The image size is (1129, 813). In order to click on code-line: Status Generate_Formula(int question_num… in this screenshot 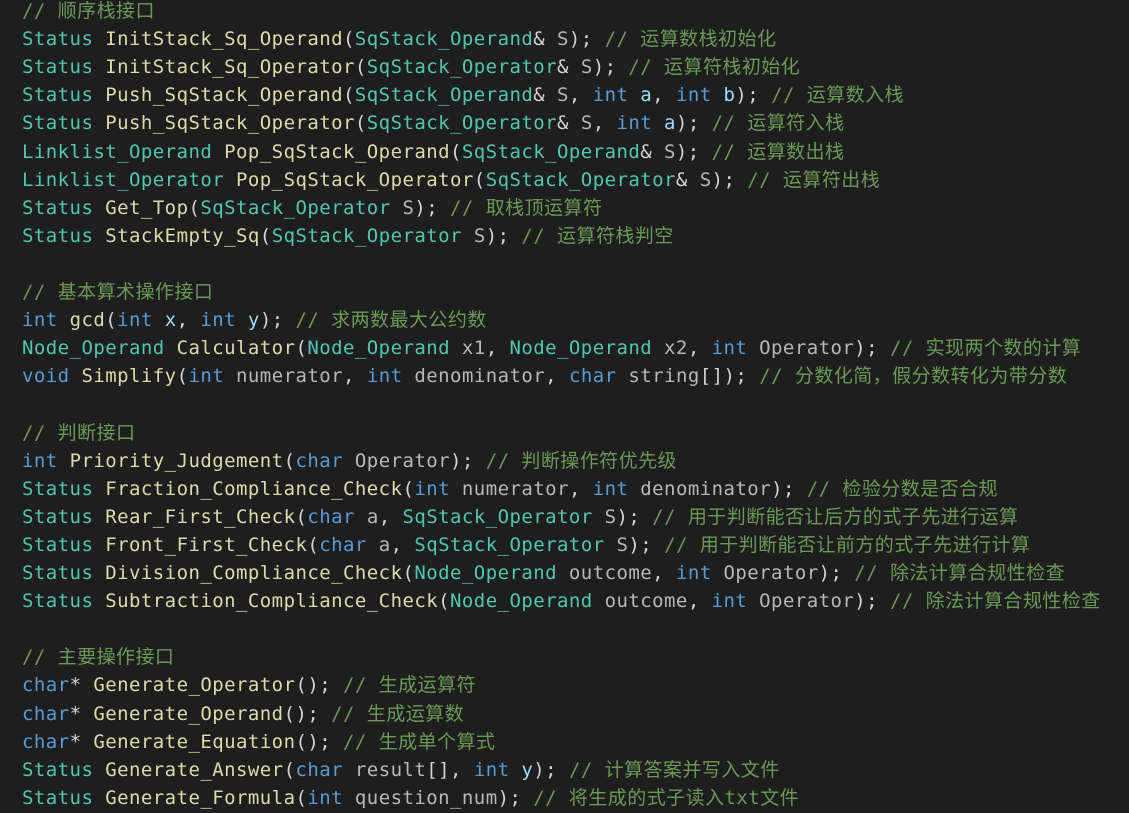, I will do `click(410, 798)`.